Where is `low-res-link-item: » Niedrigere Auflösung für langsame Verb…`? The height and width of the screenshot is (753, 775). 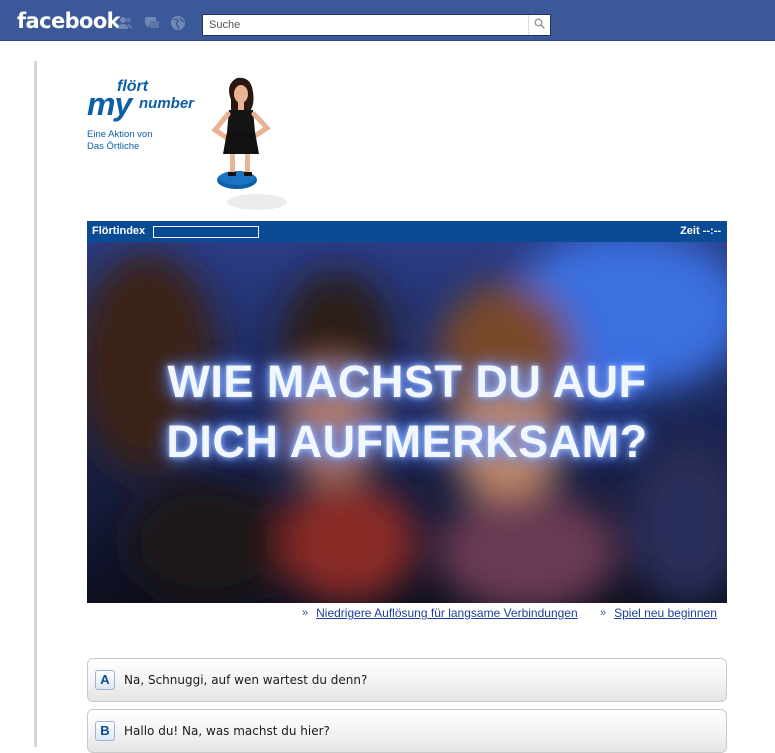 low-res-link-item: » Niedrigere Auflösung für langsame Verb… is located at coordinates (440, 613).